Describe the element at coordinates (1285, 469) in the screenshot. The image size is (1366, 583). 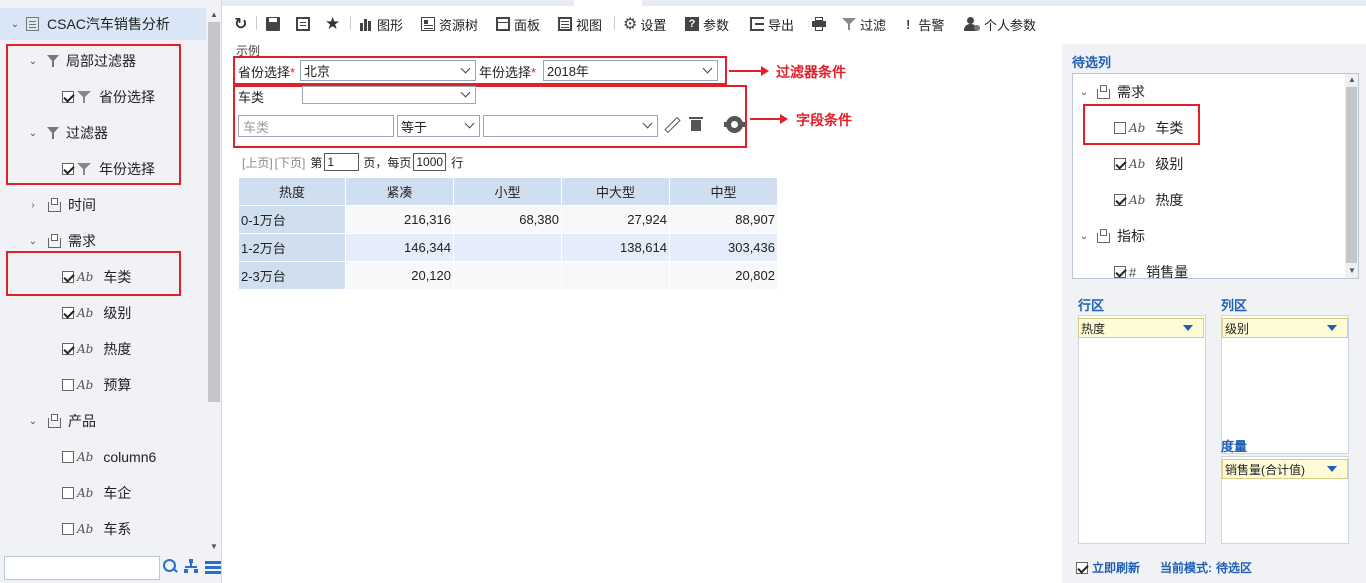
I see `measure-zone-field: 销售量(合计值)` at that location.